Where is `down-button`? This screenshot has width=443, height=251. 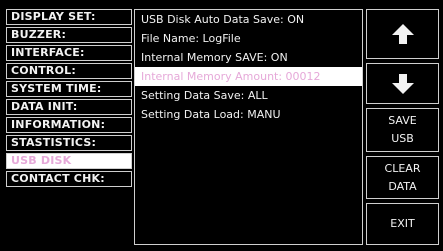
down-button is located at coordinates (402, 83).